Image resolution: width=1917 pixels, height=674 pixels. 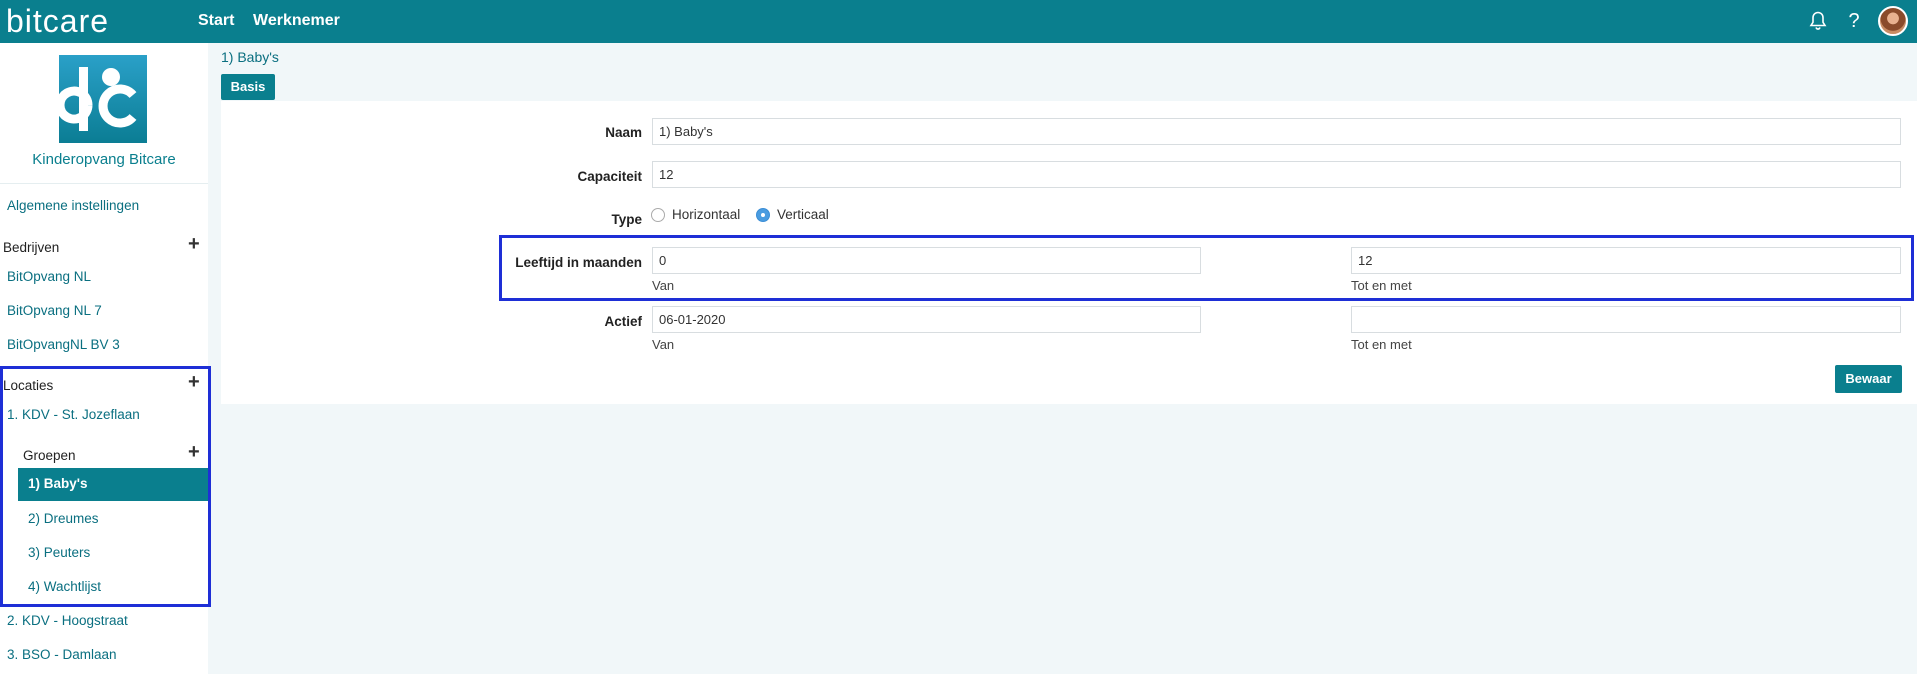 What do you see at coordinates (54, 310) in the screenshot?
I see `sidebar-item-company: BitOpvang NL 7` at bounding box center [54, 310].